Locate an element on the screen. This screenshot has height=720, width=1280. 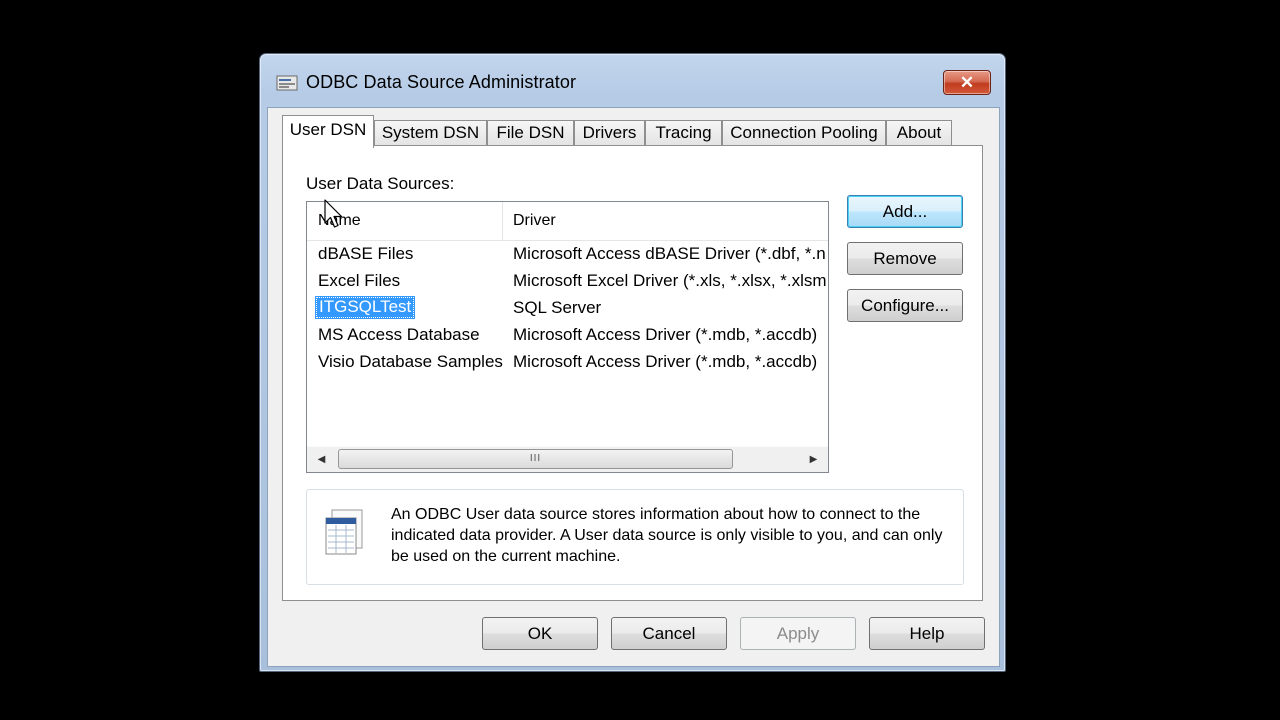
data-source-info-icon is located at coordinates (344, 532).